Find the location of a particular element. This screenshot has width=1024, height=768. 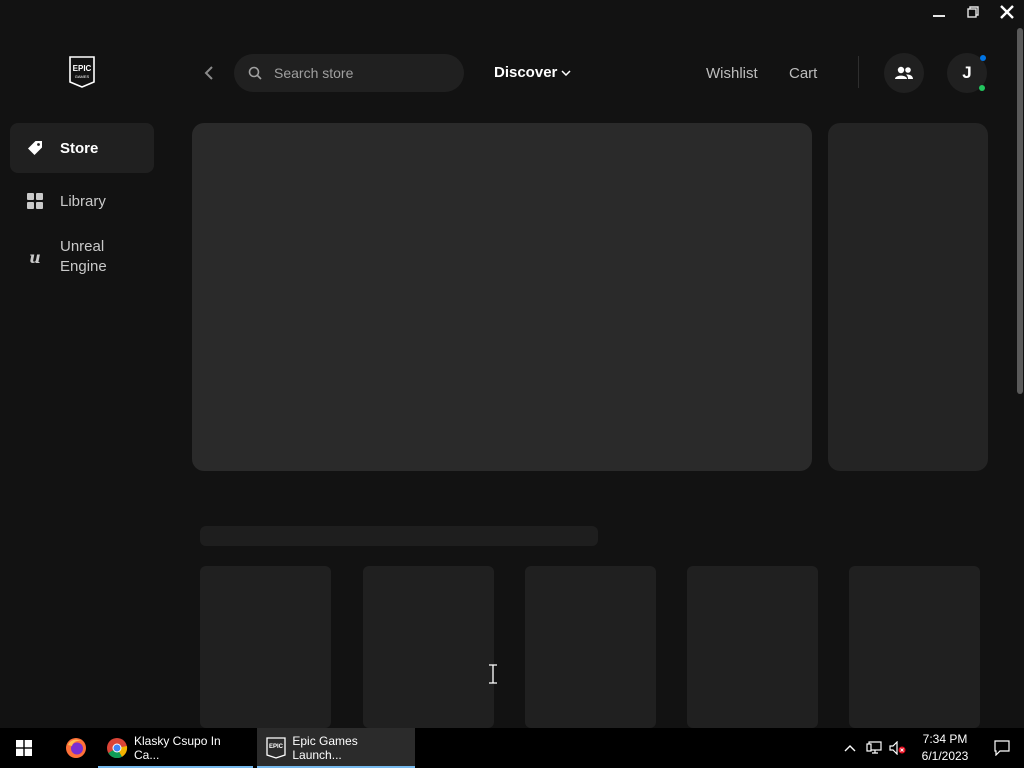

scrollbar is located at coordinates (1020, 376).